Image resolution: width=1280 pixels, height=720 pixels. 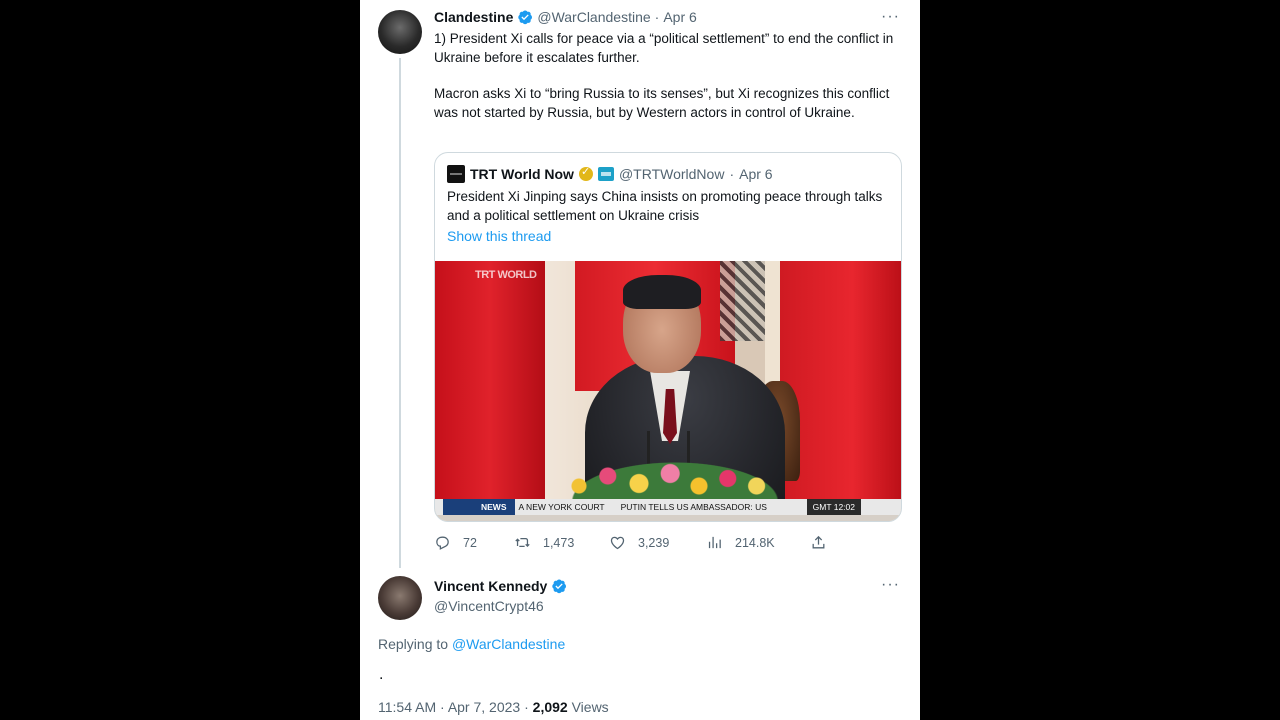 What do you see at coordinates (508, 644) in the screenshot?
I see `replying-to-link: @WarClandestine` at bounding box center [508, 644].